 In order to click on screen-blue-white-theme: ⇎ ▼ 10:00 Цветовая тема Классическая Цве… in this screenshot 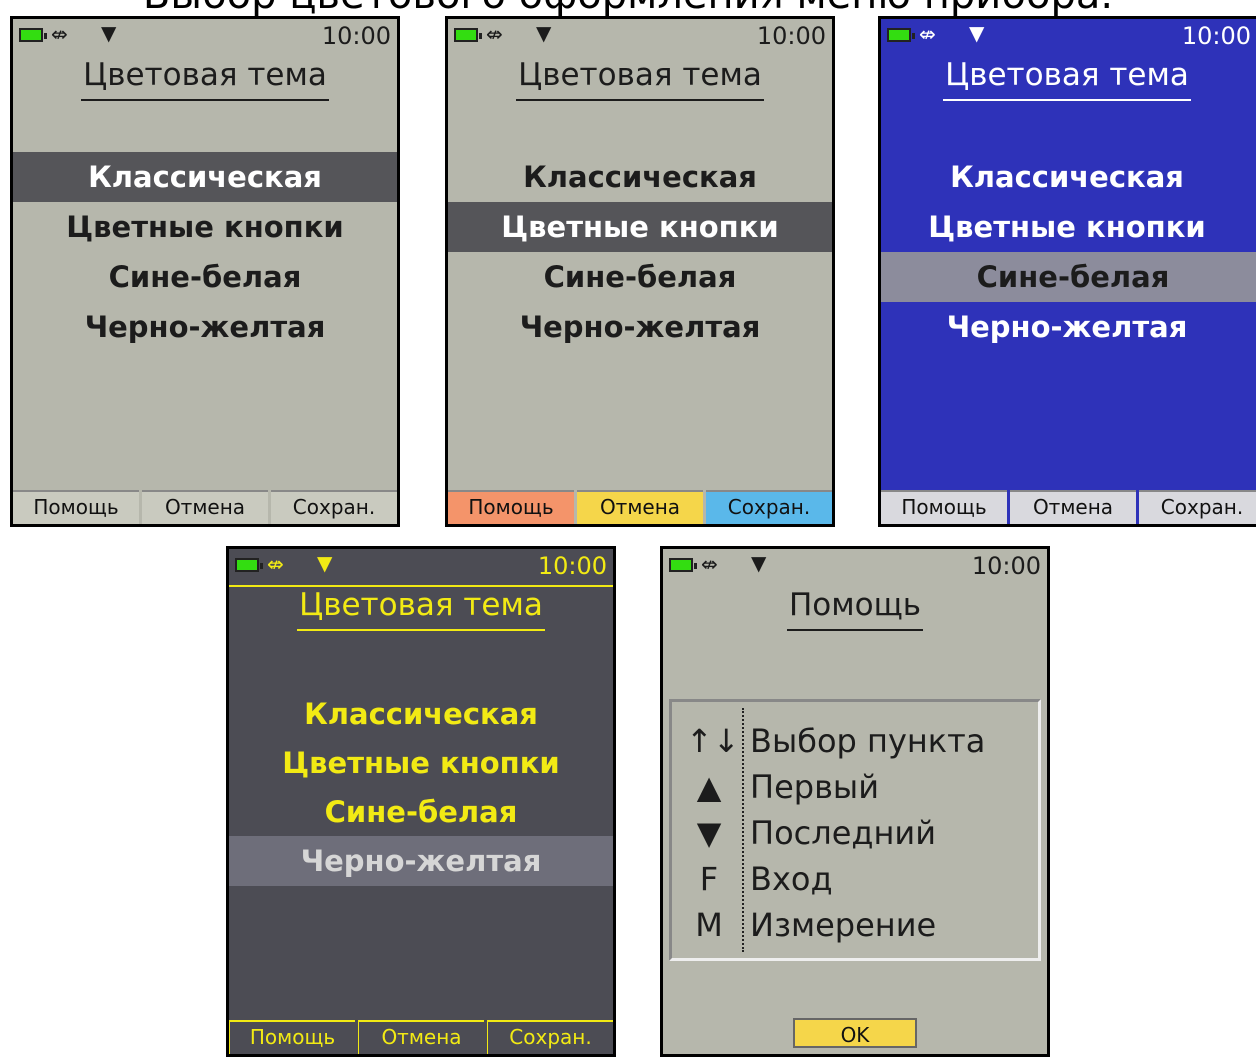, I will do `click(1067, 271)`.